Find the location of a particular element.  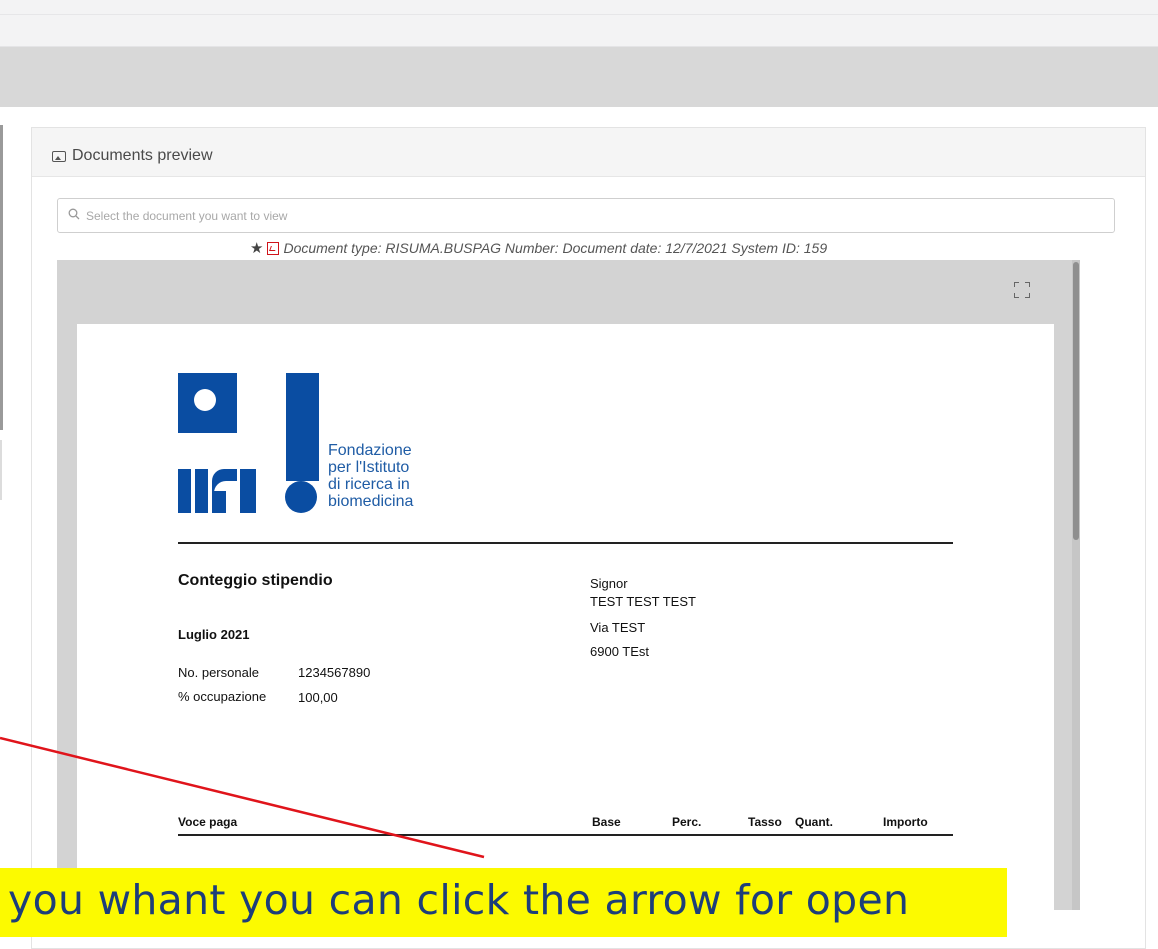

recipient-city: 6900 TEst is located at coordinates (620, 651).